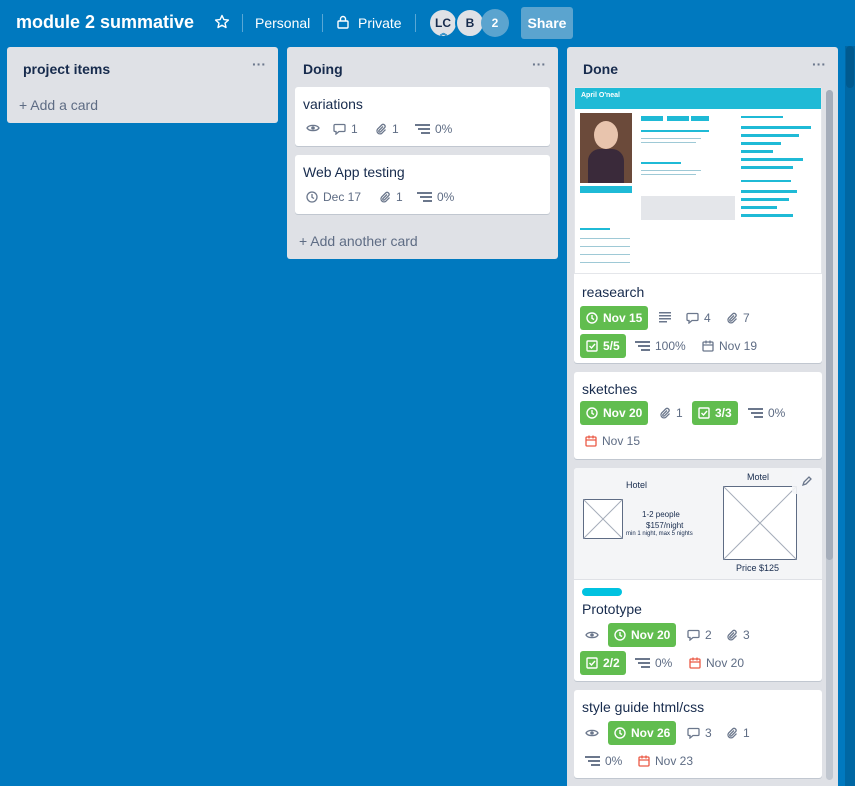 The width and height of the screenshot is (855, 786). Describe the element at coordinates (380, 23) in the screenshot. I see `visibility-button: Private` at that location.